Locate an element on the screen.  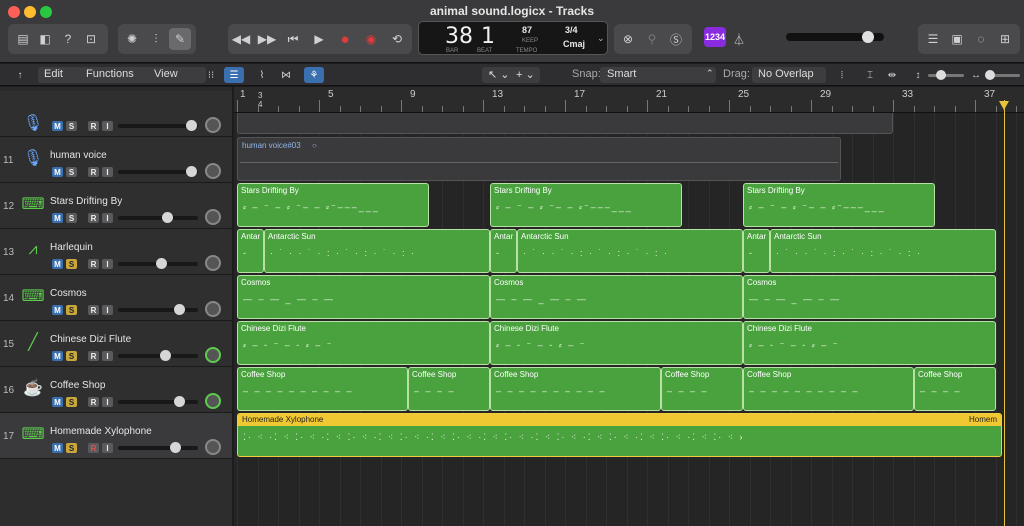
playhead-handle is located at coordinates (1004, 105).